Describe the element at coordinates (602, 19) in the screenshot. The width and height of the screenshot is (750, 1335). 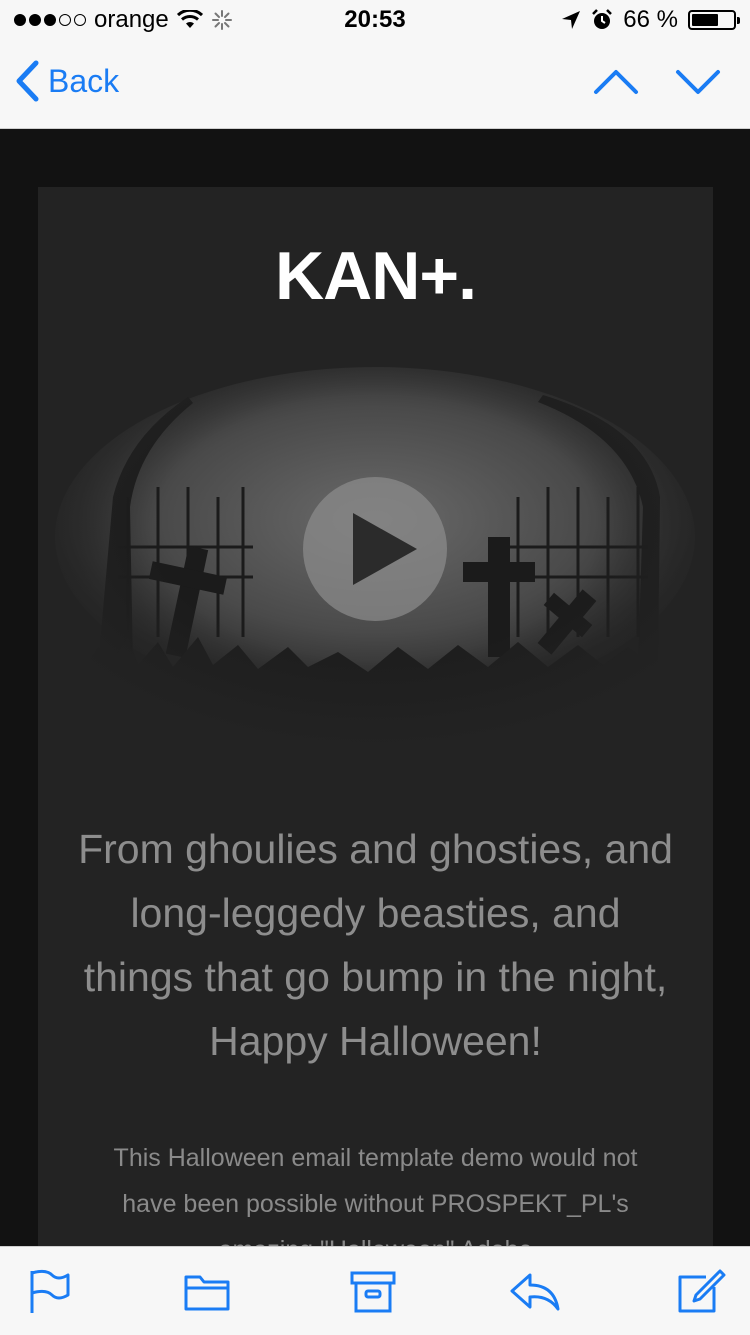
I see `alarm-clock-icon` at that location.